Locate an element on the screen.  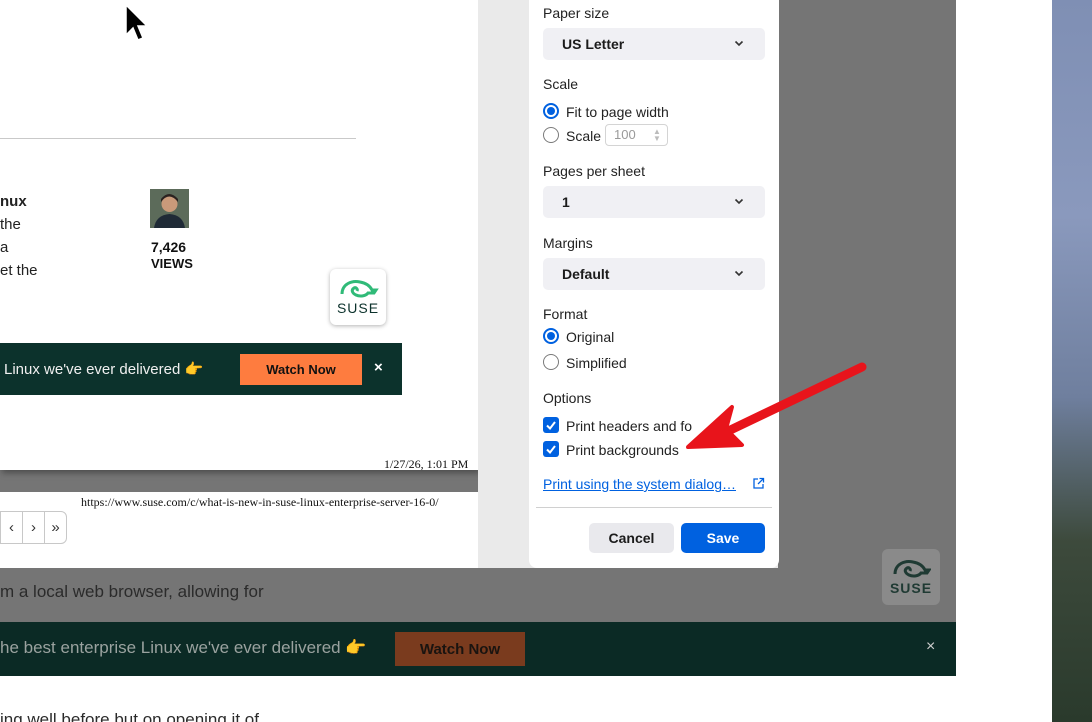
margins-value: Default is located at coordinates (586, 274).